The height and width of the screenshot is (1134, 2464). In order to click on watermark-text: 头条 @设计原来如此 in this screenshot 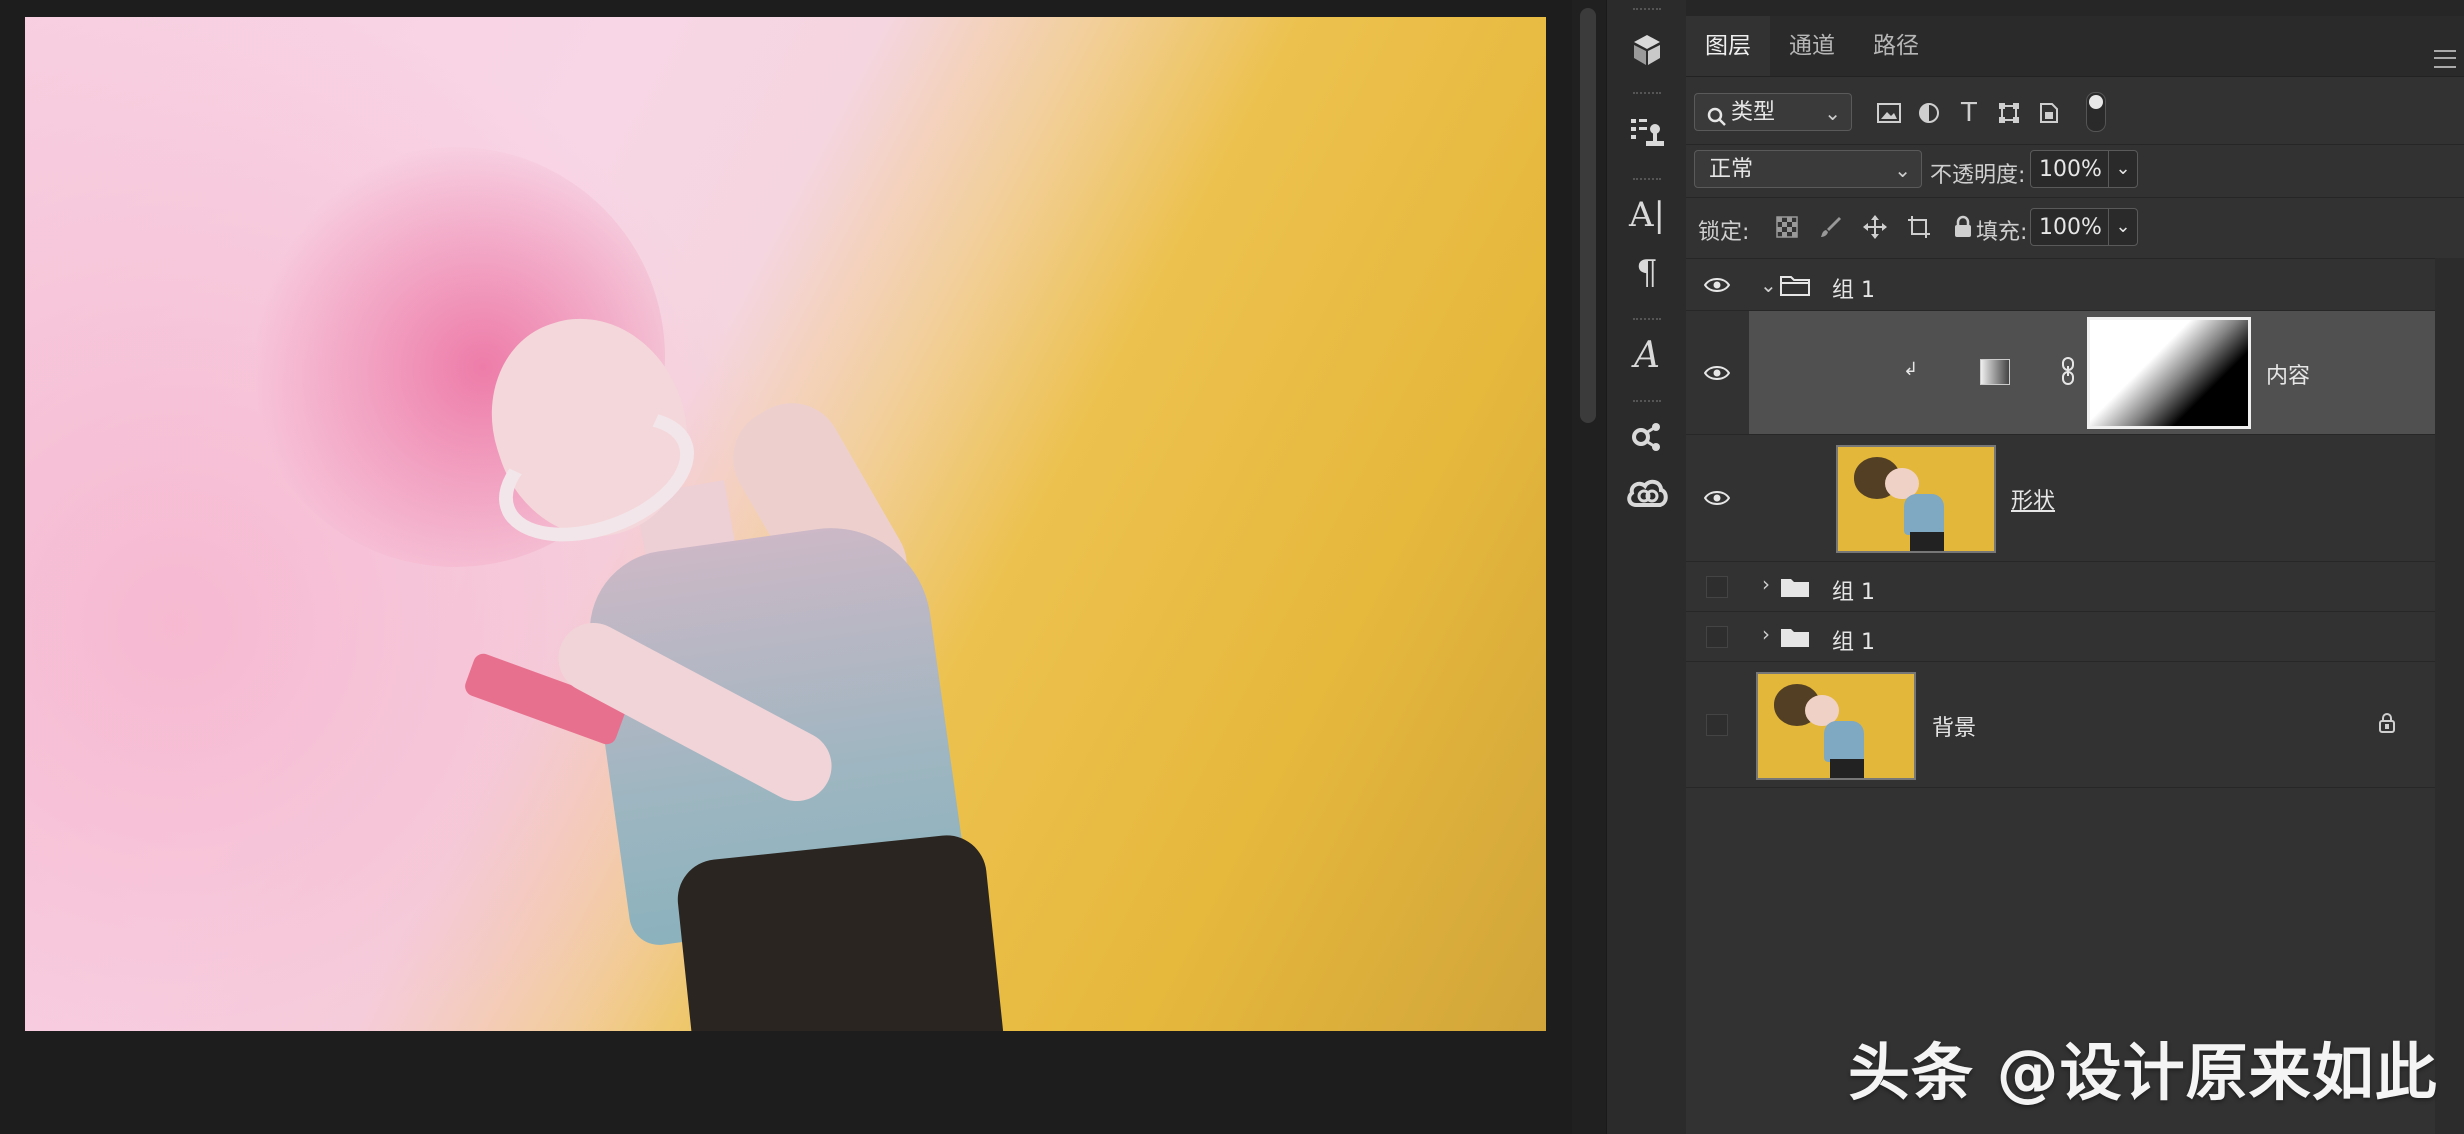, I will do `click(2143, 1072)`.